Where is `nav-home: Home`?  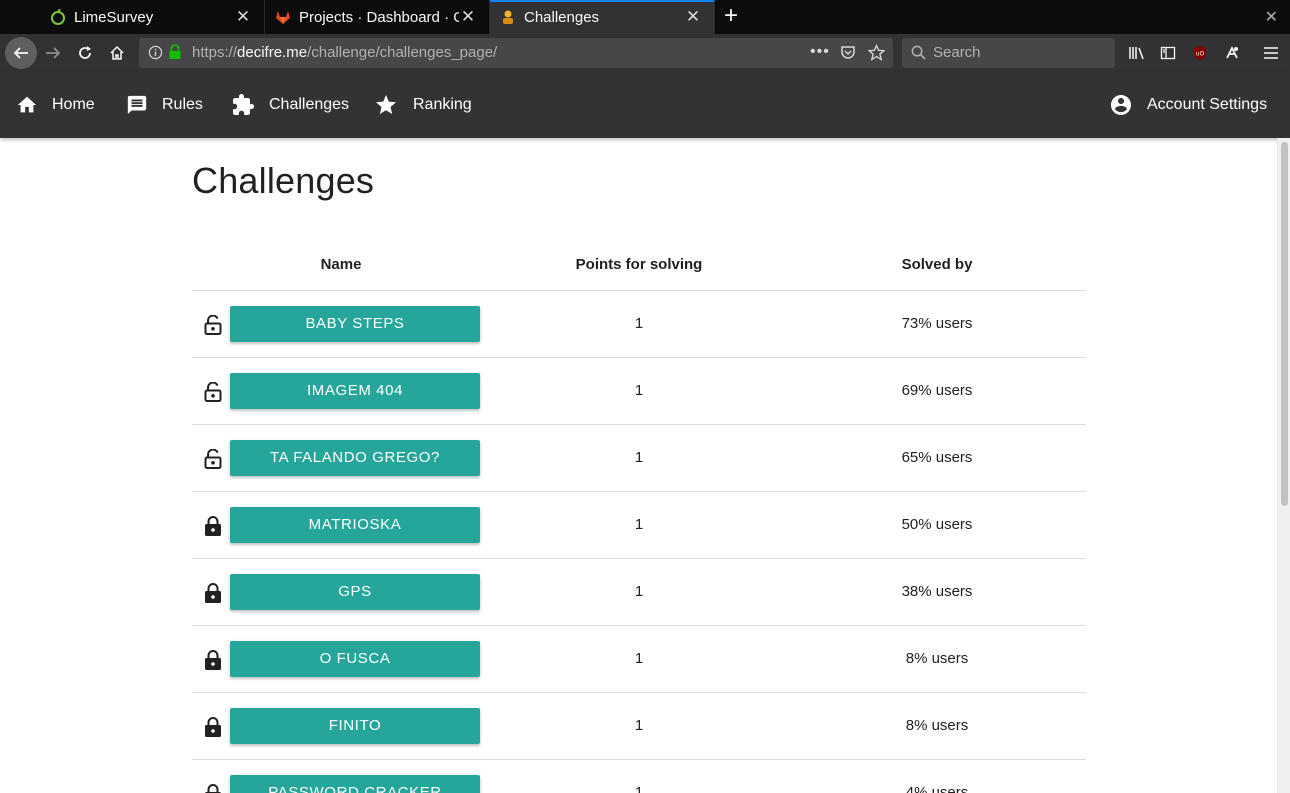 nav-home: Home is located at coordinates (55, 105).